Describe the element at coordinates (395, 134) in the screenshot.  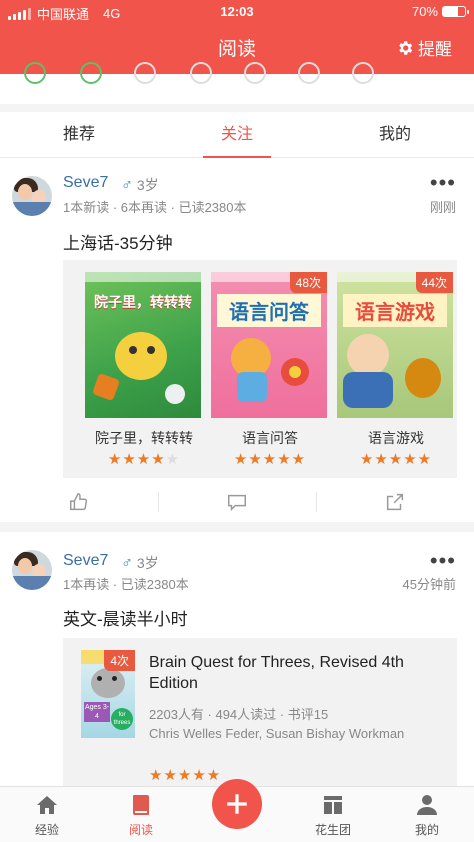
I see `tab-mine: 我的` at that location.